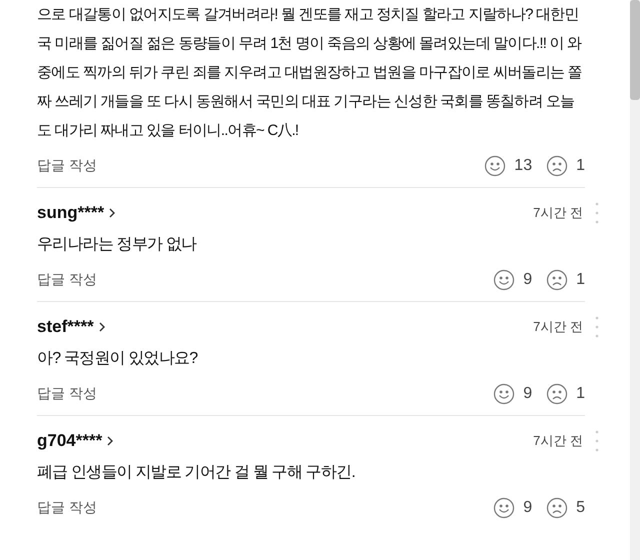 This screenshot has height=560, width=640. I want to click on scrollbar-thumb, so click(635, 50).